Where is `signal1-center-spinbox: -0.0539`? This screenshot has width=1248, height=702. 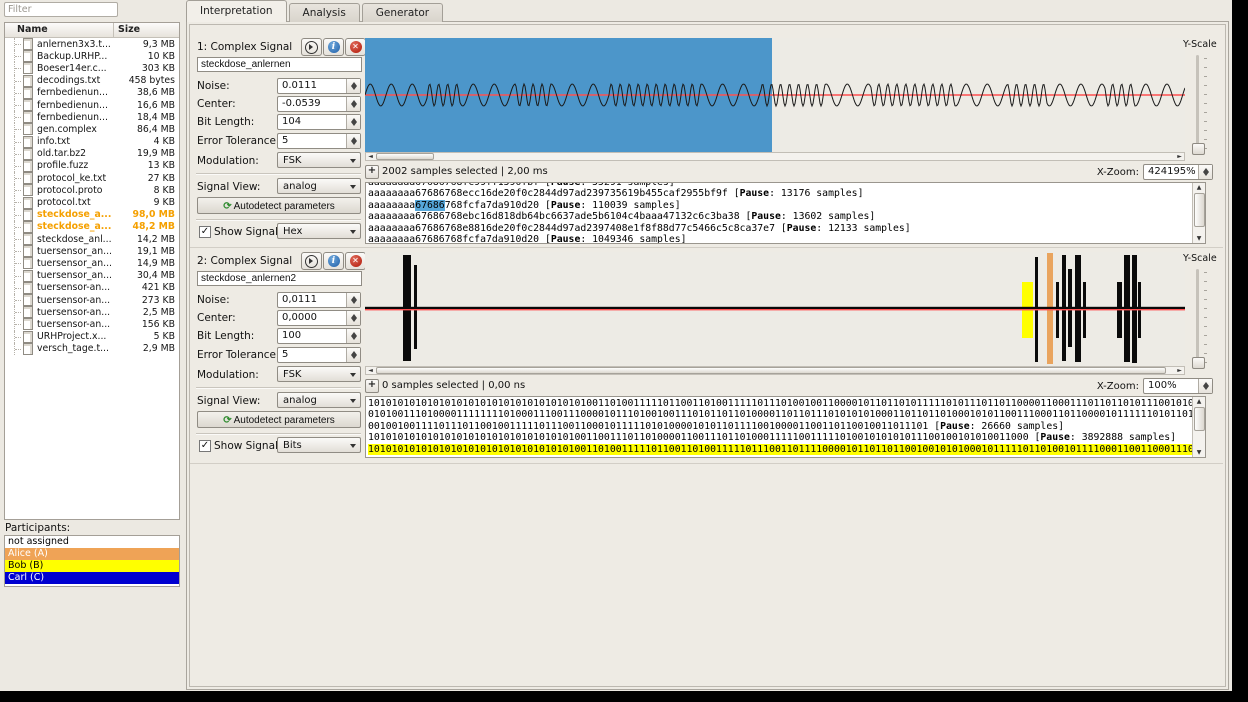
signal1-center-spinbox: -0.0539 is located at coordinates (319, 104).